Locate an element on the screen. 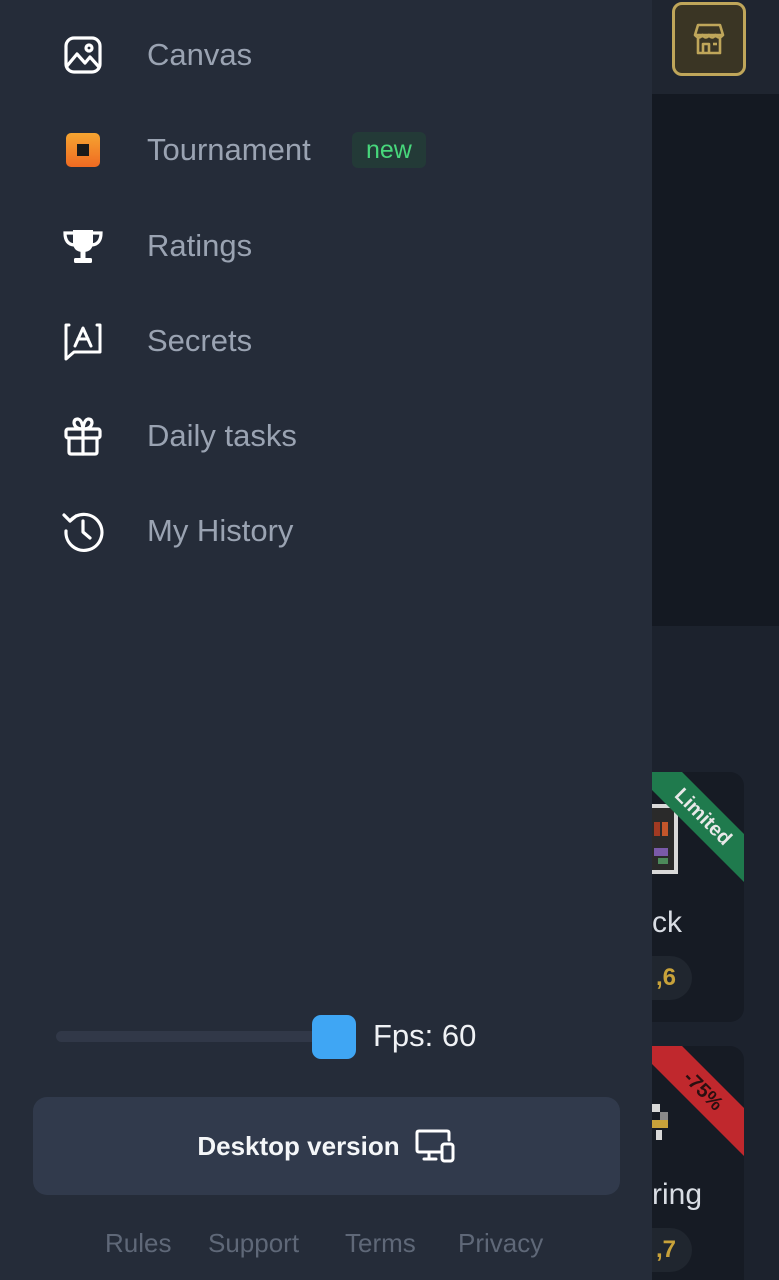  footer-link-terms: Terms is located at coordinates (380, 1243).